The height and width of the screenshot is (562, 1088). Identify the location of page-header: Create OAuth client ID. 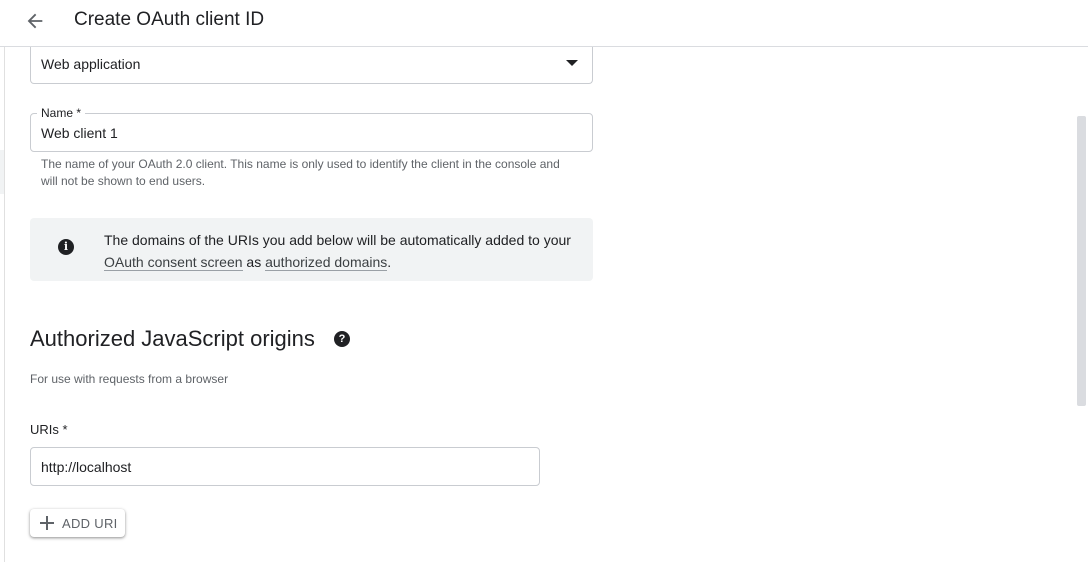
(544, 23).